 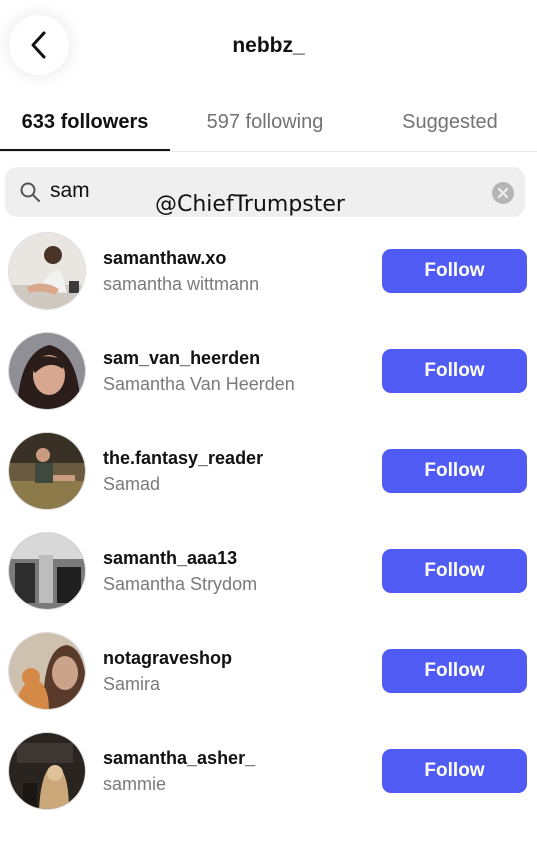 I want to click on full-name: Samantha Van Heerden, so click(x=199, y=384).